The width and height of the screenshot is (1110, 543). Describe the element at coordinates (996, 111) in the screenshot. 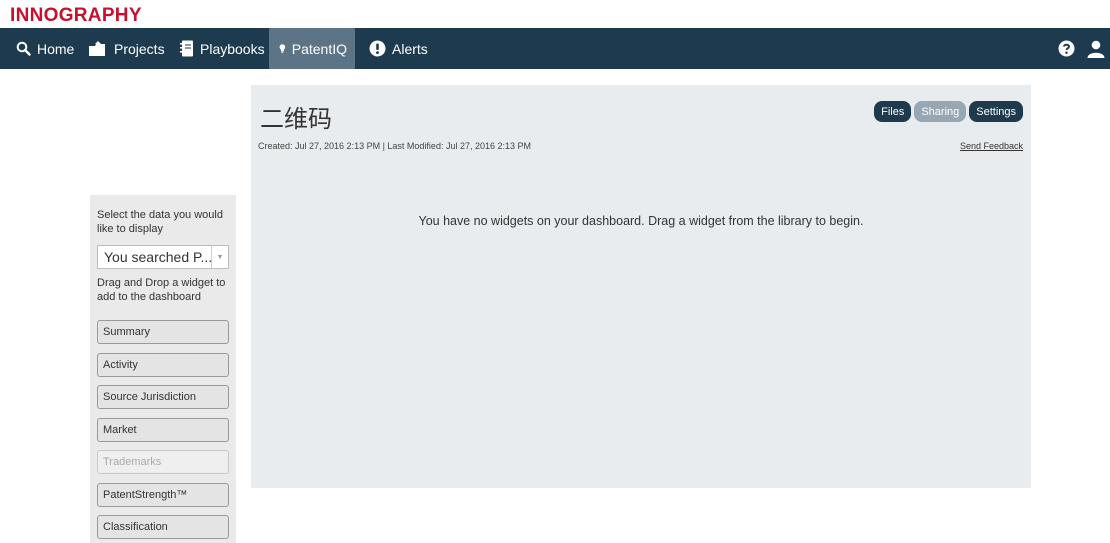

I see `settings-button: Settings` at that location.